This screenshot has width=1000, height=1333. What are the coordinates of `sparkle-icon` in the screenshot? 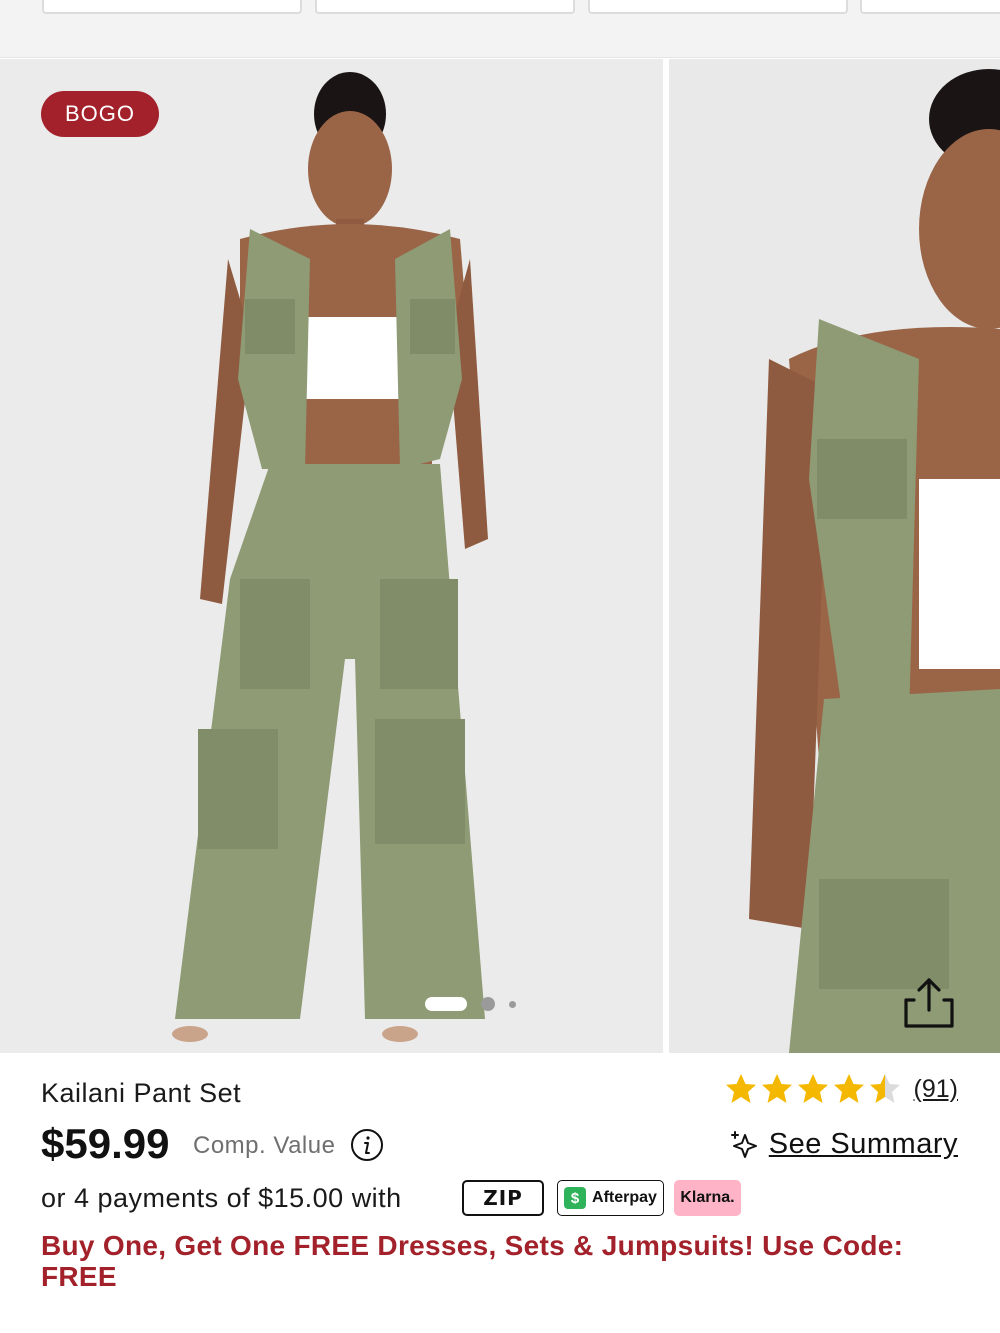 It's located at (743, 1144).